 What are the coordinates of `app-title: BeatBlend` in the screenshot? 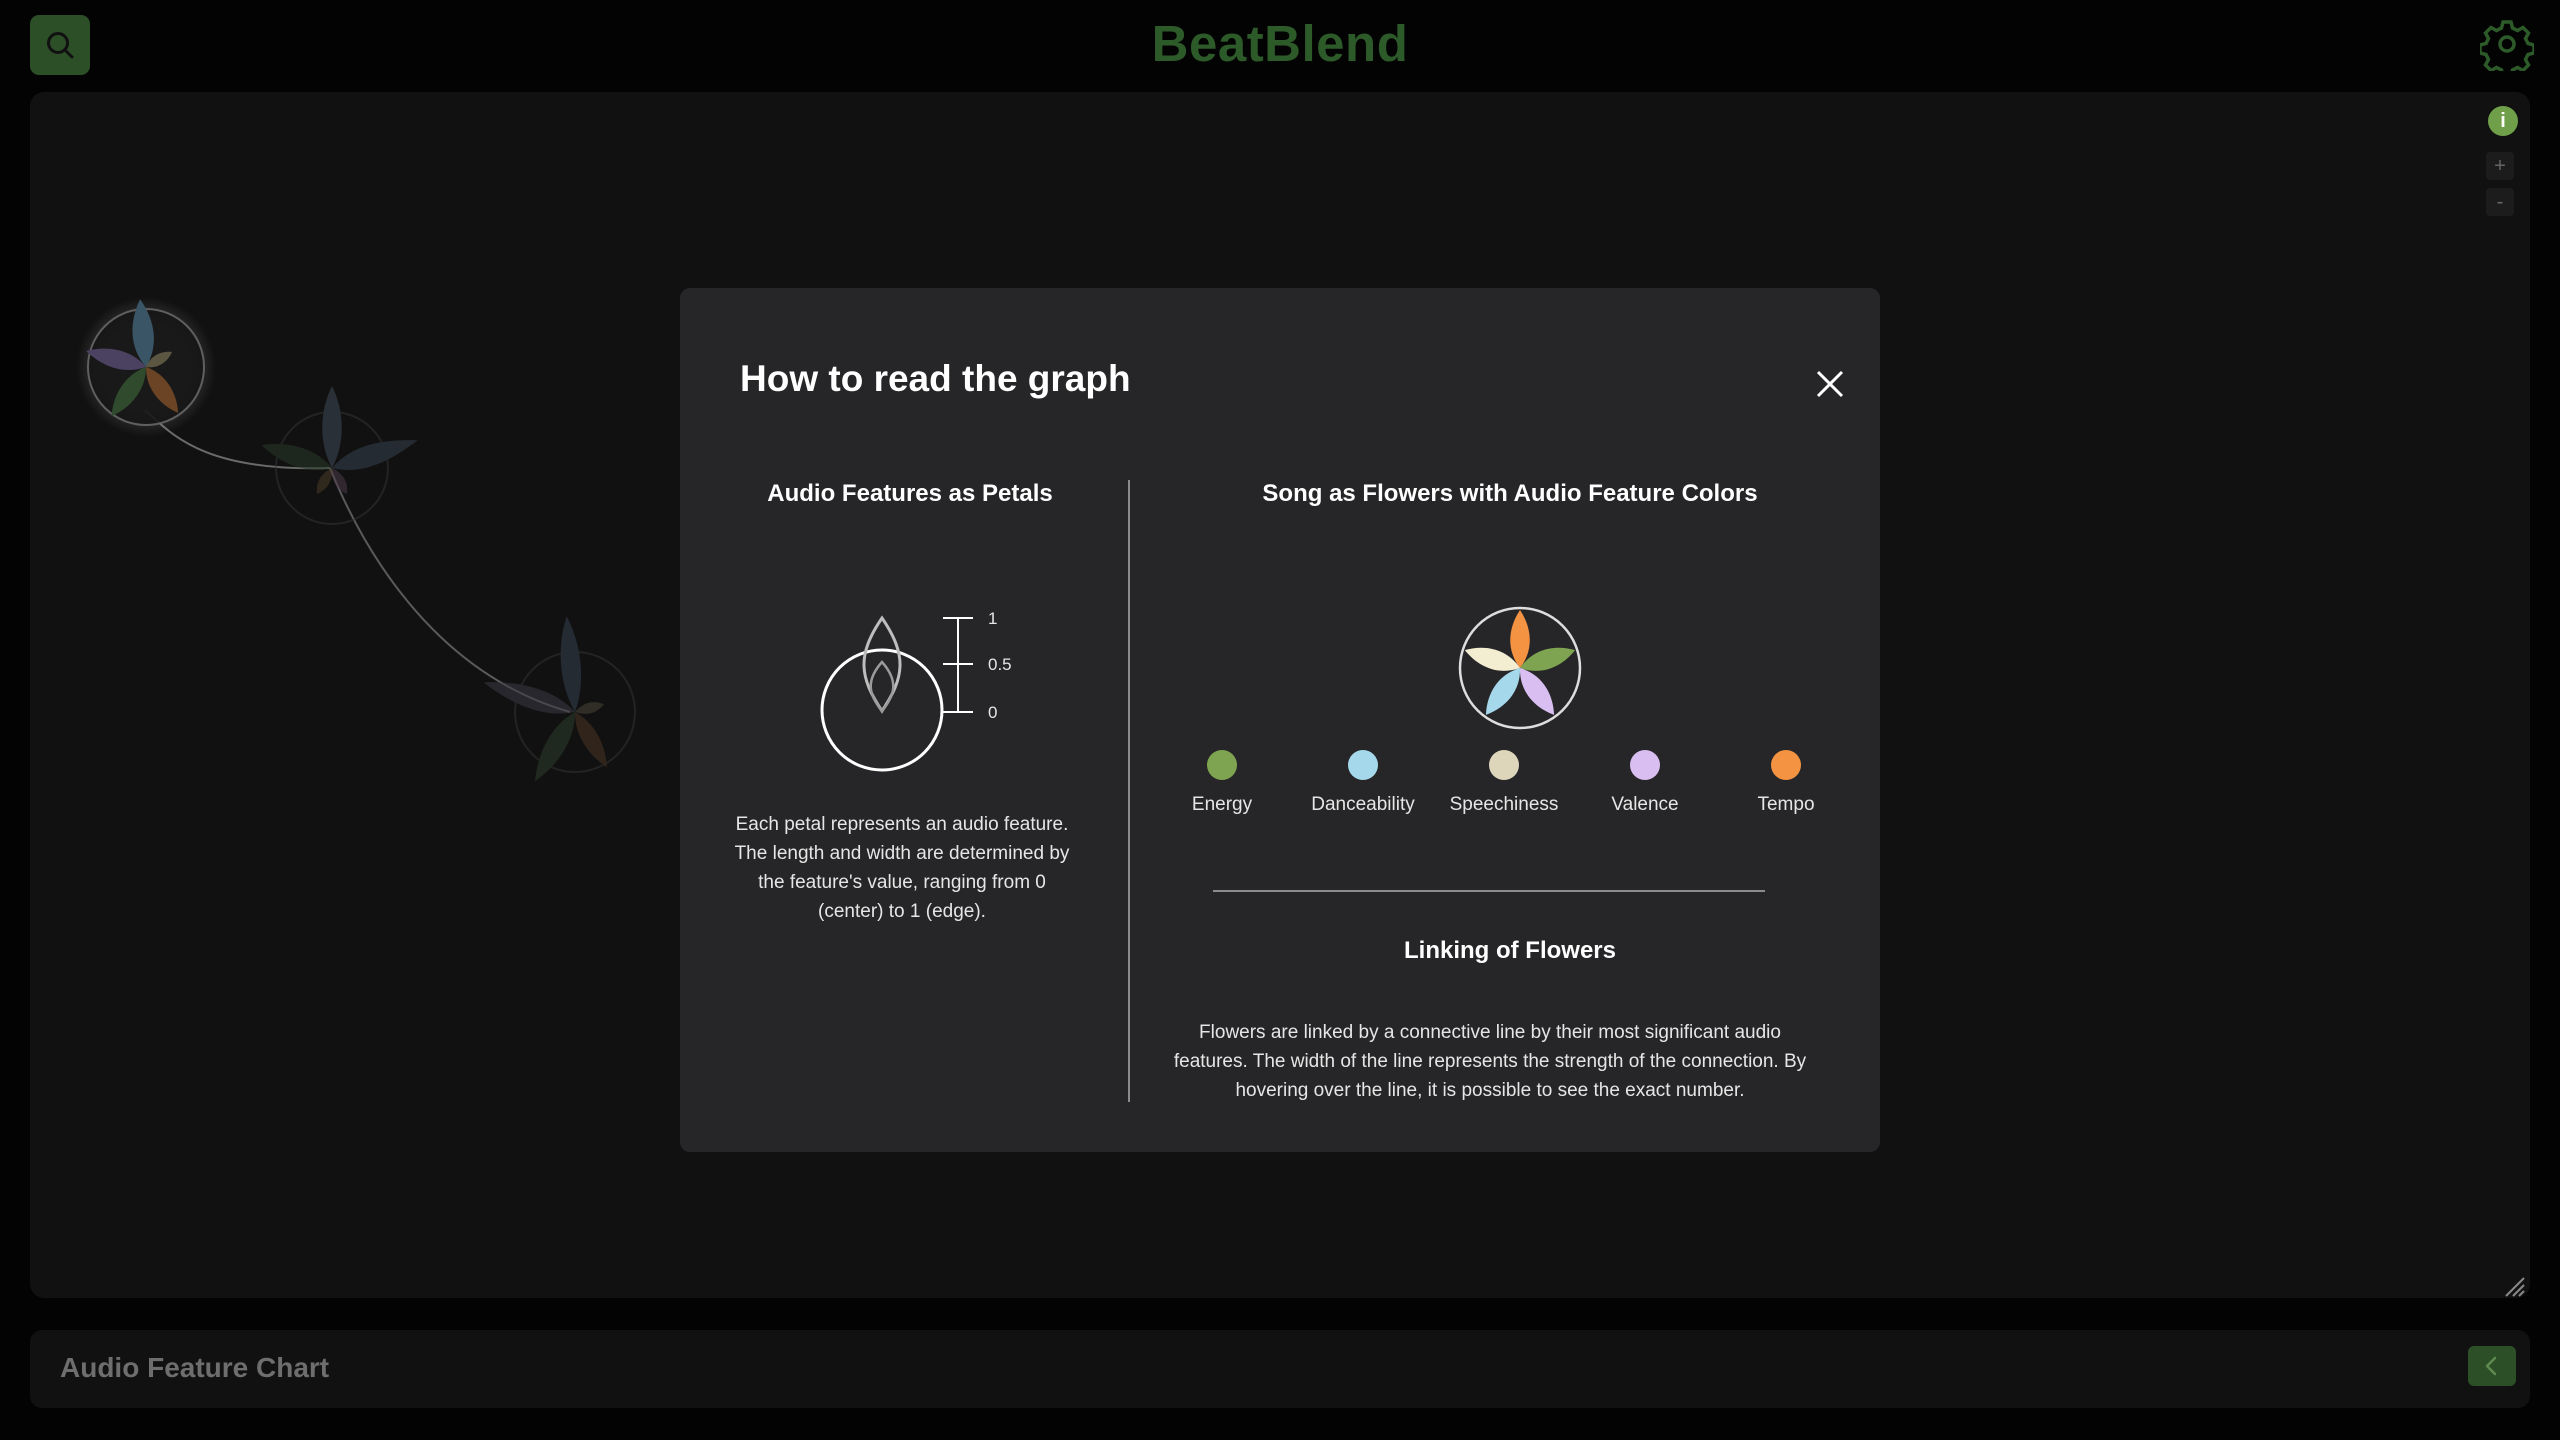 It's located at (1280, 43).